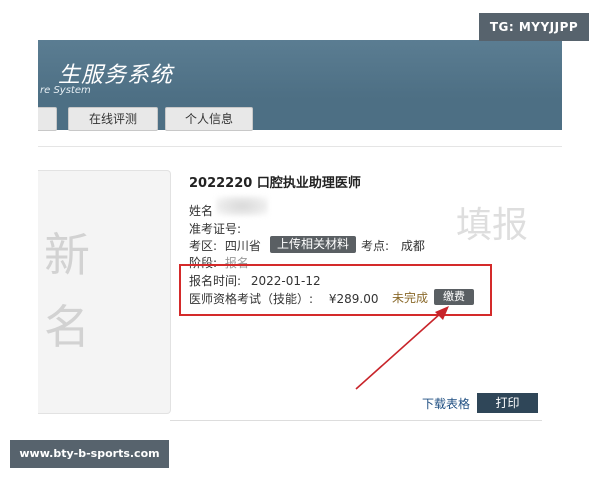  What do you see at coordinates (412, 246) in the screenshot?
I see `site-value: 成都` at bounding box center [412, 246].